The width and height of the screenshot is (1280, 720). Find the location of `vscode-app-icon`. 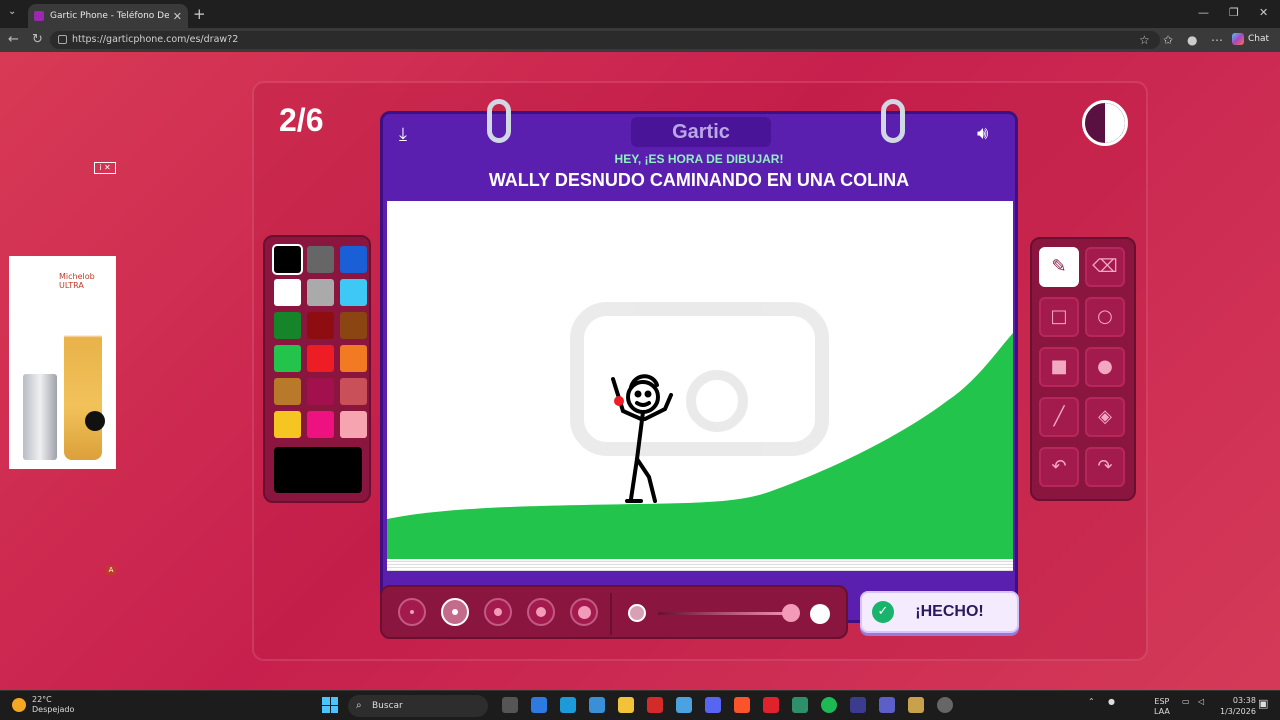

vscode-app-icon is located at coordinates (858, 705).